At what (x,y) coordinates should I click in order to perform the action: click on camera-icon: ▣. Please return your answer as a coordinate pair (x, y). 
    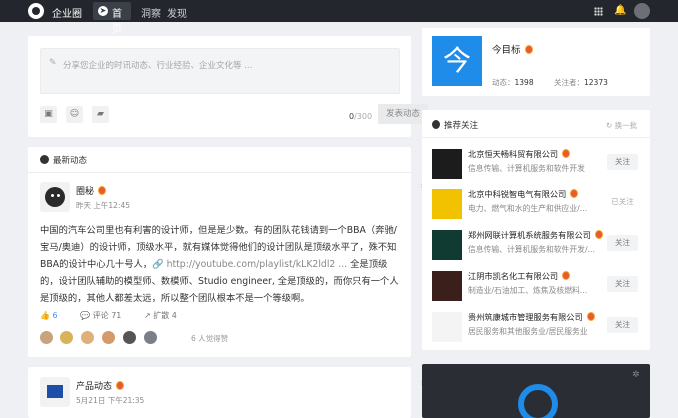
    Looking at the image, I should click on (48, 114).